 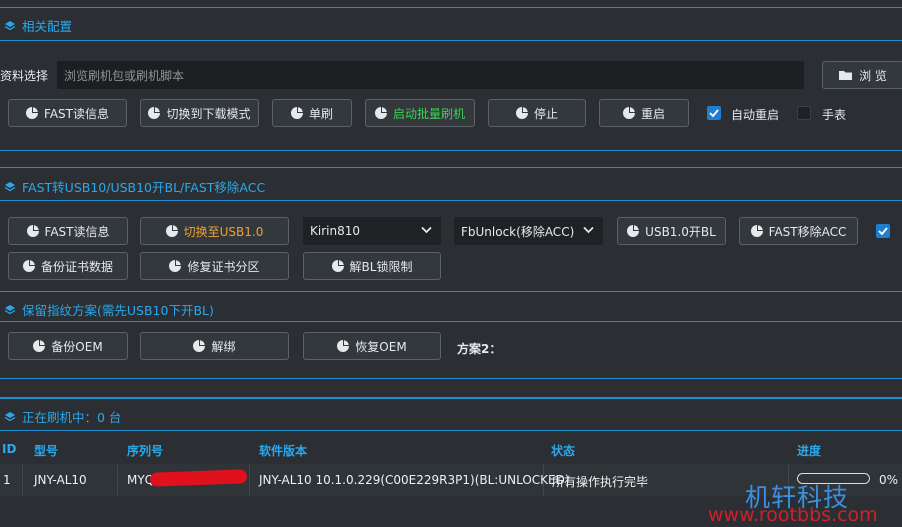 What do you see at coordinates (7, 480) in the screenshot?
I see `cell-id: 1` at bounding box center [7, 480].